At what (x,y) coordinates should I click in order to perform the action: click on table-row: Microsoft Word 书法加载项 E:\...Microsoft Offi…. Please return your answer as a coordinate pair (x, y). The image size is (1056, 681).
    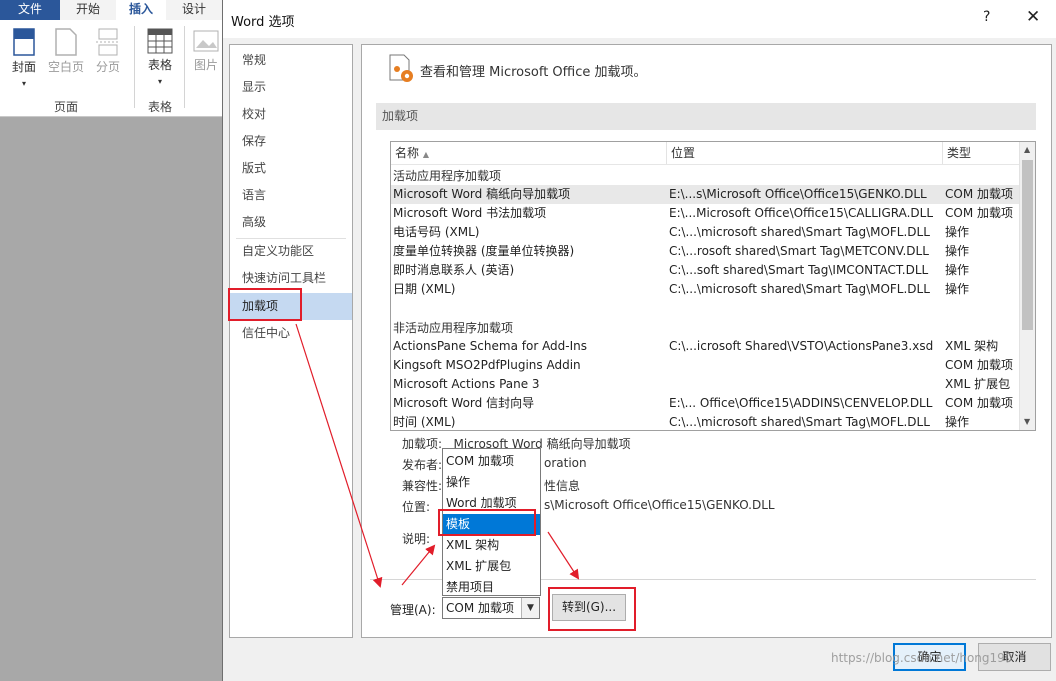
    Looking at the image, I should click on (705, 213).